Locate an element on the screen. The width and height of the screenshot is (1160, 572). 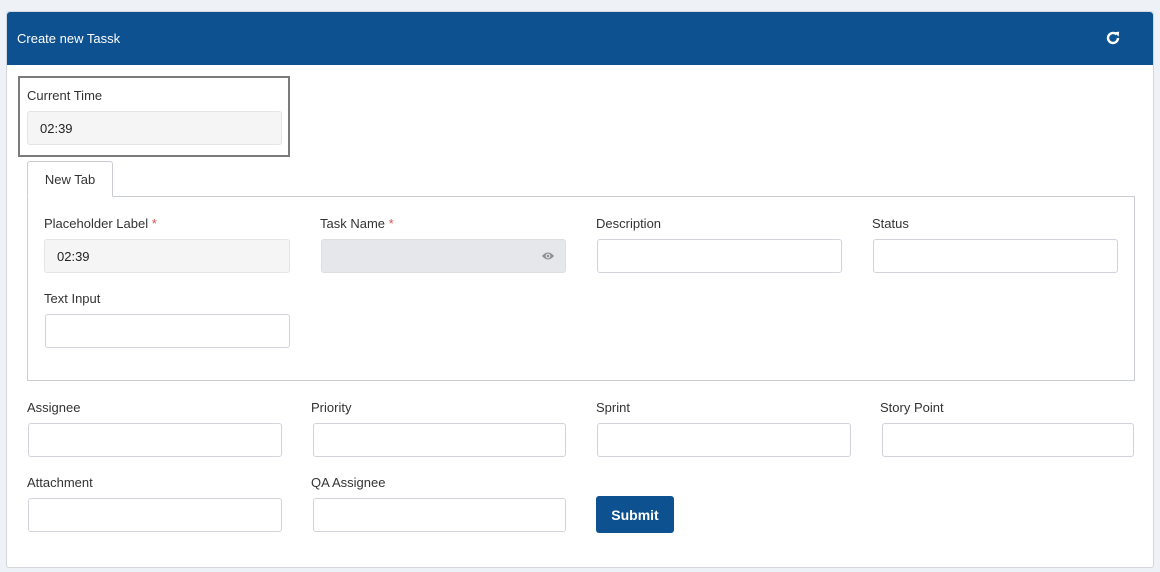
card-header: Create new Tassk is located at coordinates (580, 38).